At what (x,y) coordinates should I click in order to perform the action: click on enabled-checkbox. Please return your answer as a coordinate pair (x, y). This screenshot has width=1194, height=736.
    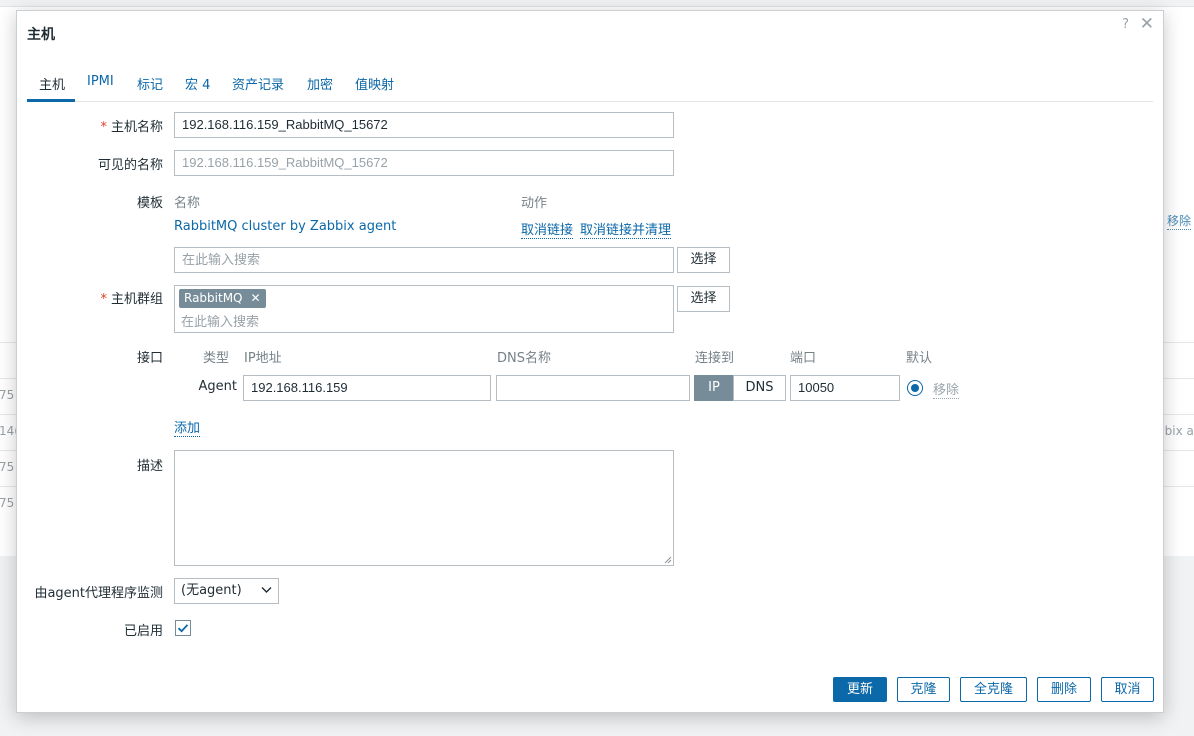
    Looking at the image, I should click on (183, 628).